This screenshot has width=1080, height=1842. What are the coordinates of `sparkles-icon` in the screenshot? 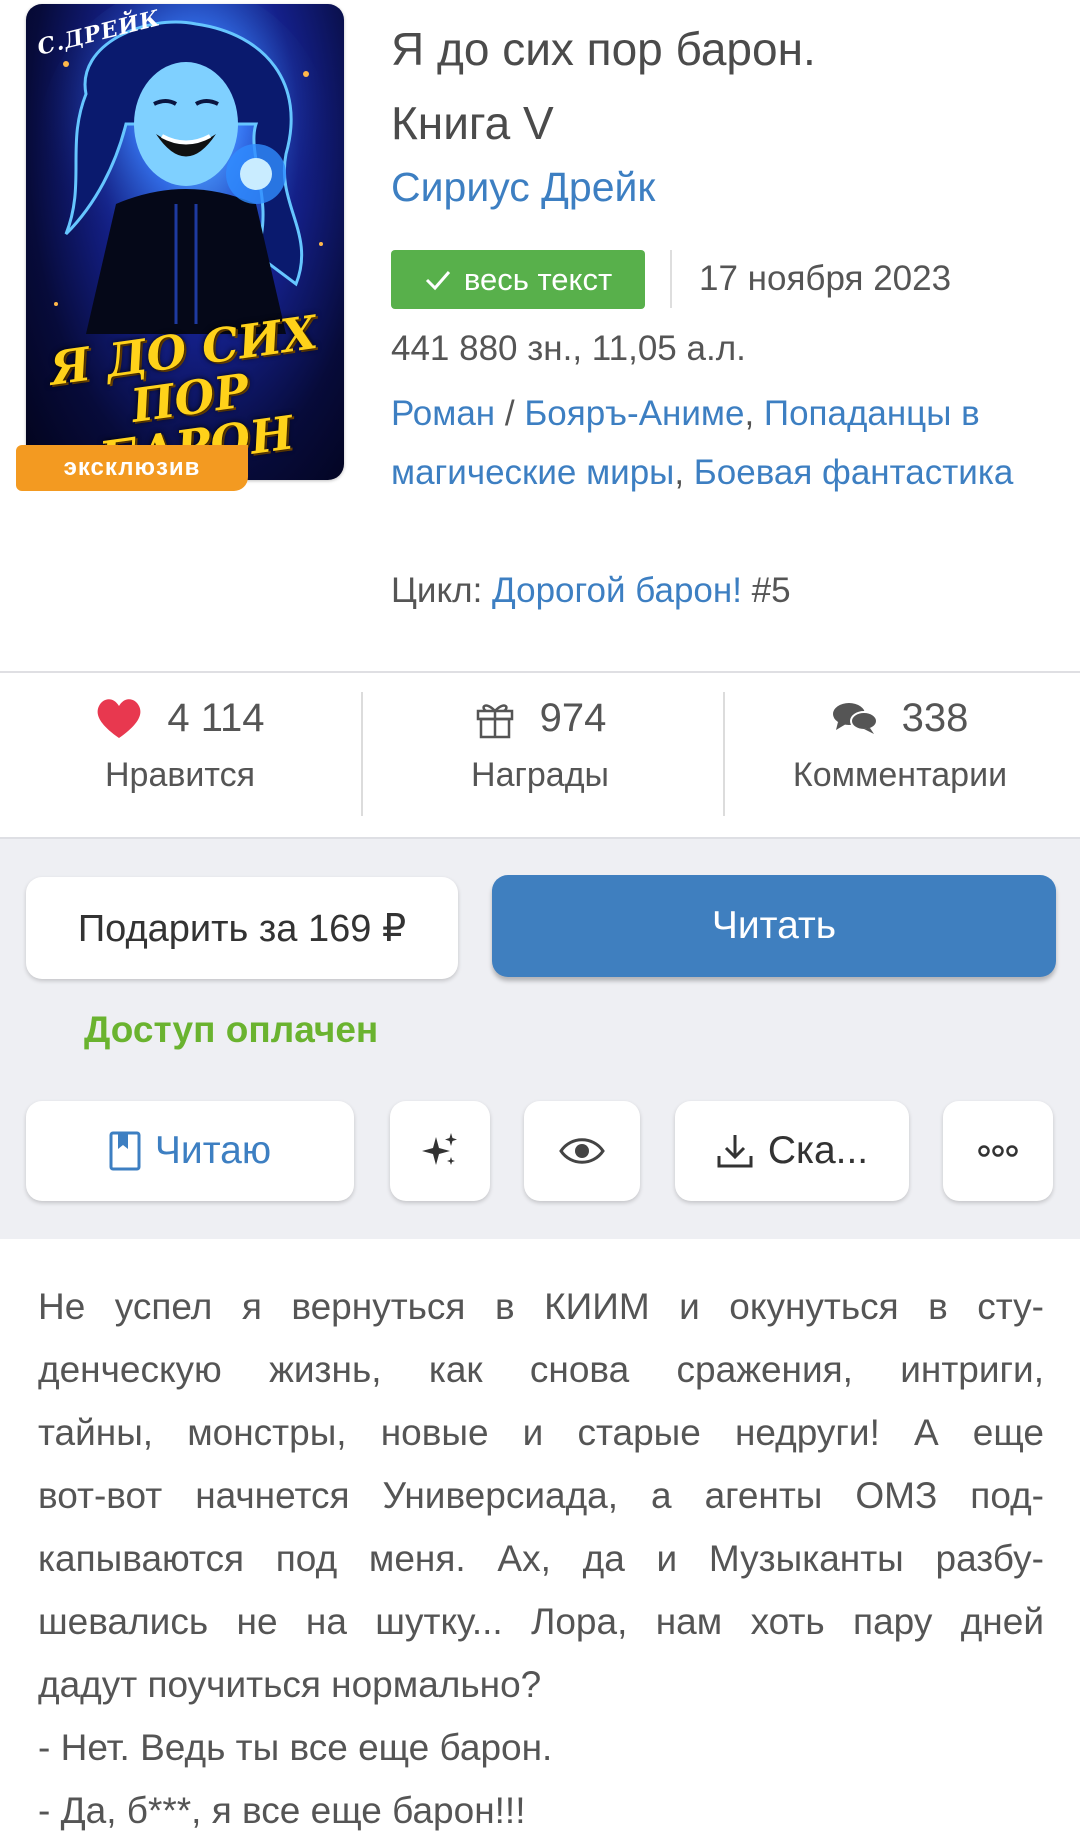 It's located at (439, 1149).